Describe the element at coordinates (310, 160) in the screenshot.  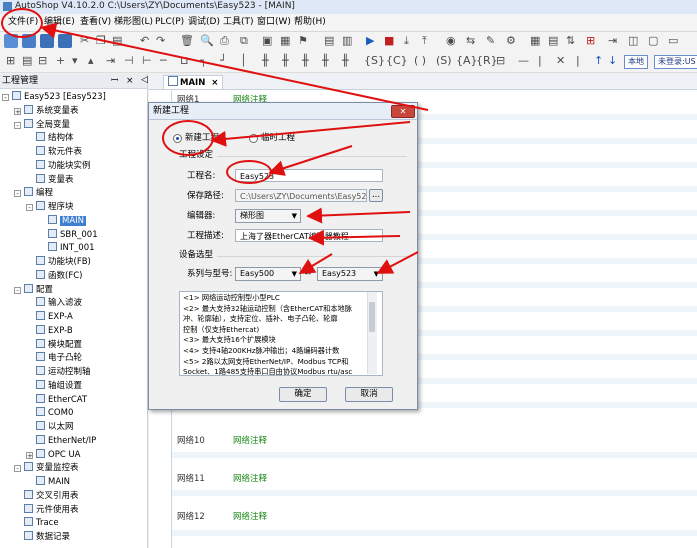
I see `arrow-to-project-name` at that location.